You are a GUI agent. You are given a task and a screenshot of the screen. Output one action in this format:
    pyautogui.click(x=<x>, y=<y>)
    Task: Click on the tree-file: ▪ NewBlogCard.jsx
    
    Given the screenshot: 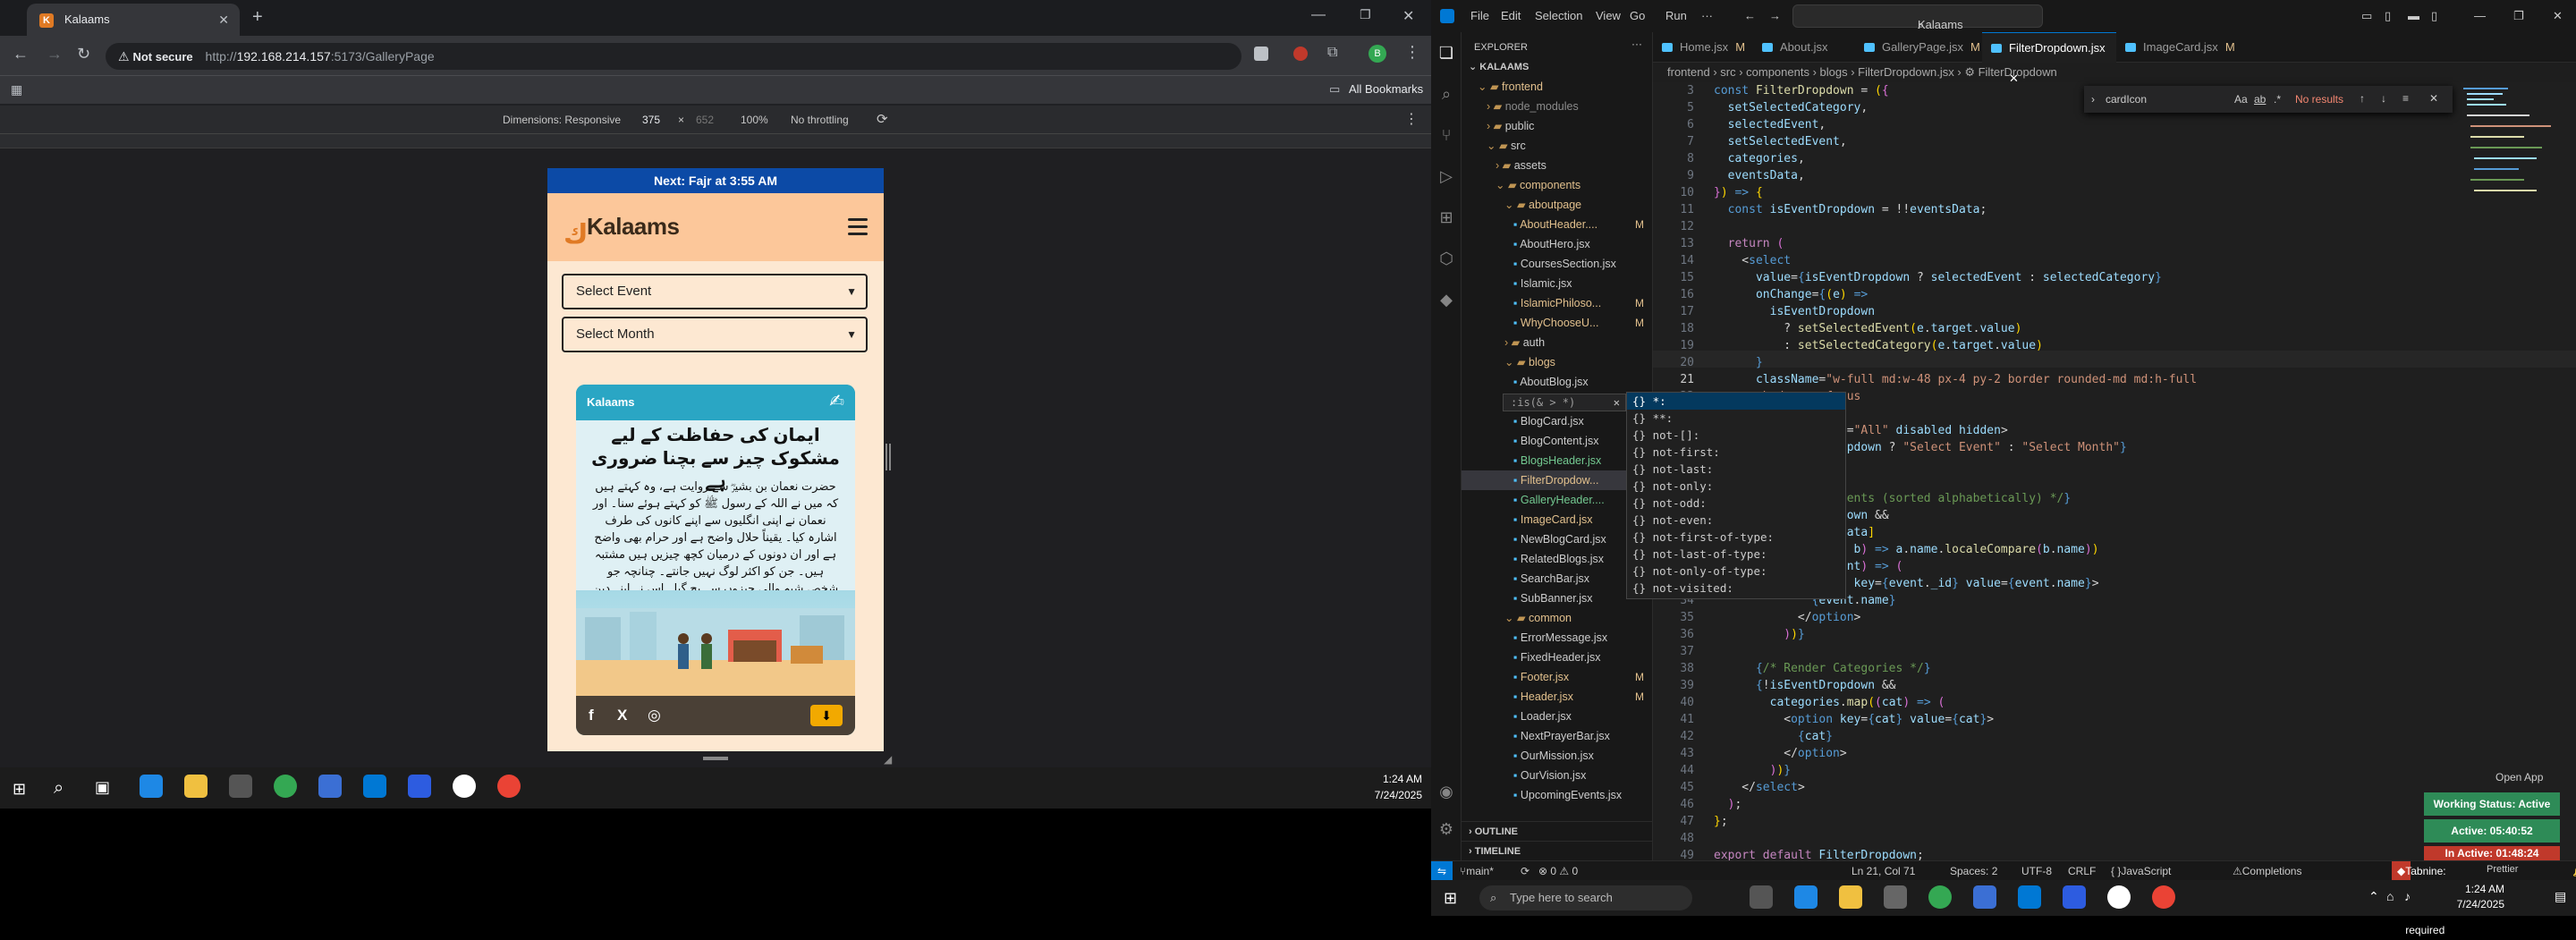 What is the action you would take?
    pyautogui.click(x=1557, y=539)
    